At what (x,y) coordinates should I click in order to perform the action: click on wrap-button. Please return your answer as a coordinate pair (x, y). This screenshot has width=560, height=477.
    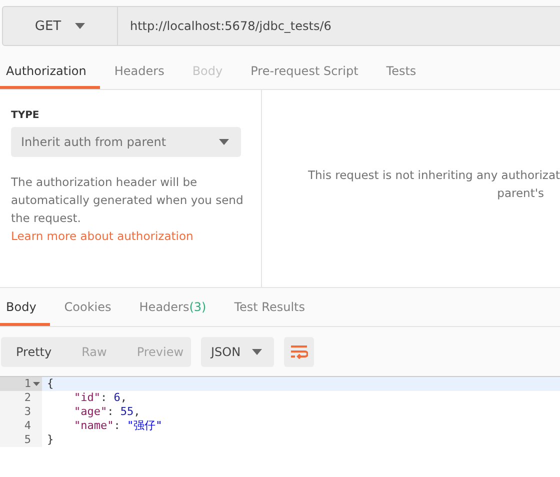
    Looking at the image, I should click on (299, 352).